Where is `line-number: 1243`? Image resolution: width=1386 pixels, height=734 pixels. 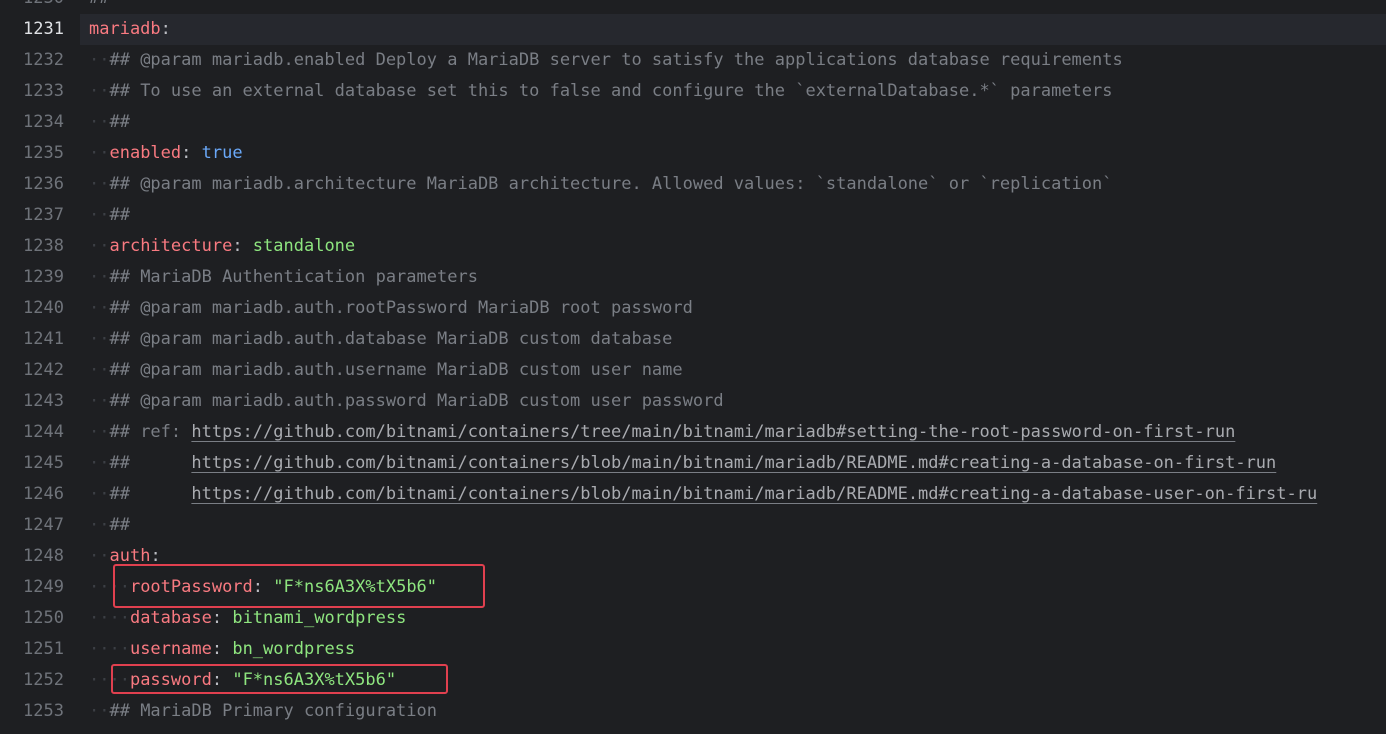
line-number: 1243 is located at coordinates (32, 401).